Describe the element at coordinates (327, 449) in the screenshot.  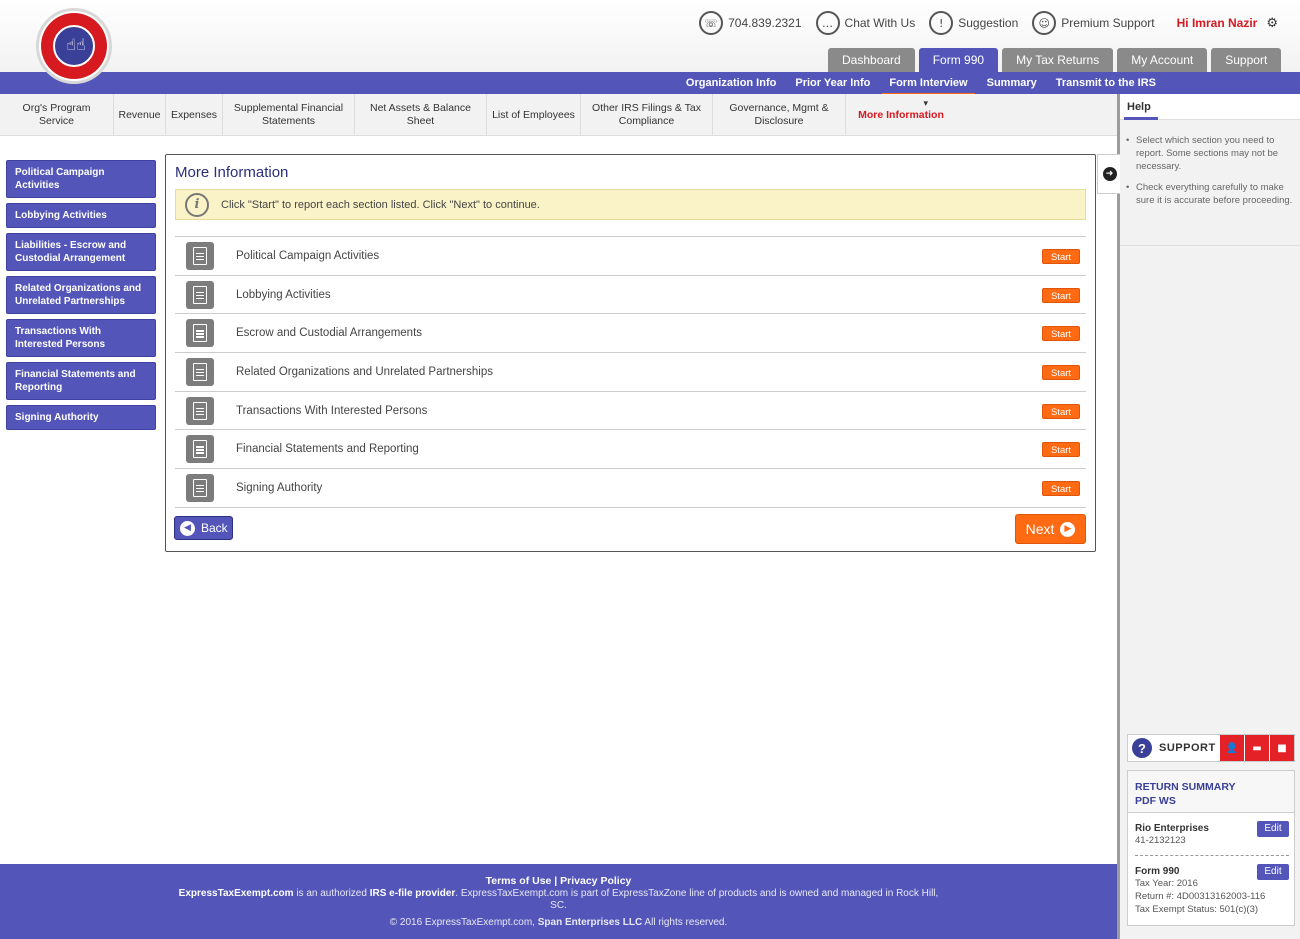
I see `section-label: Financial Statements and Reporting` at that location.